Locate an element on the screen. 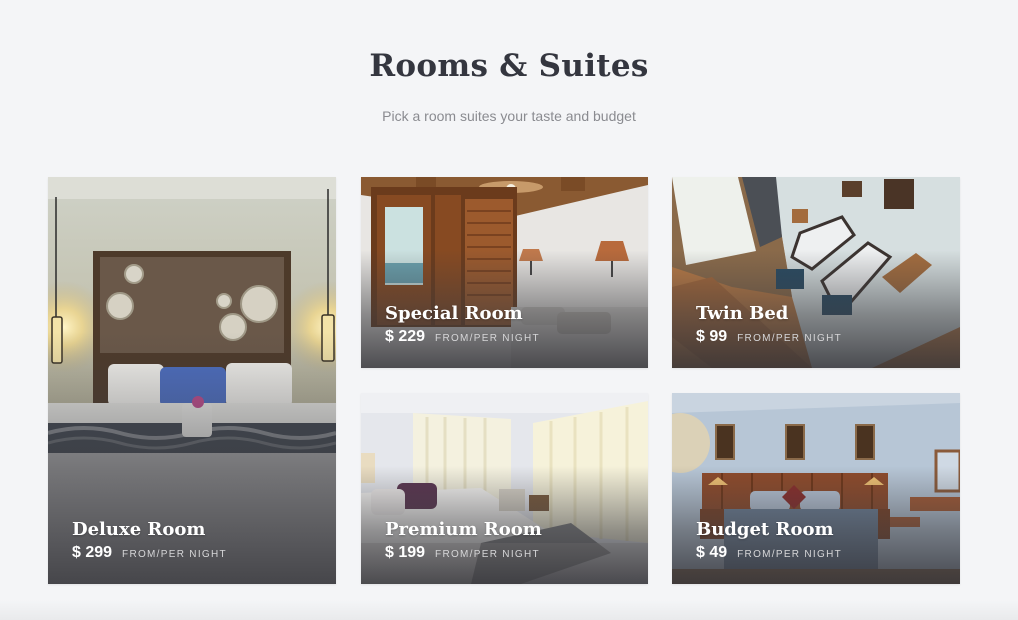 This screenshot has width=1018, height=620. room-price-row: $ 229 FROM/PER NIGHT is located at coordinates (462, 337).